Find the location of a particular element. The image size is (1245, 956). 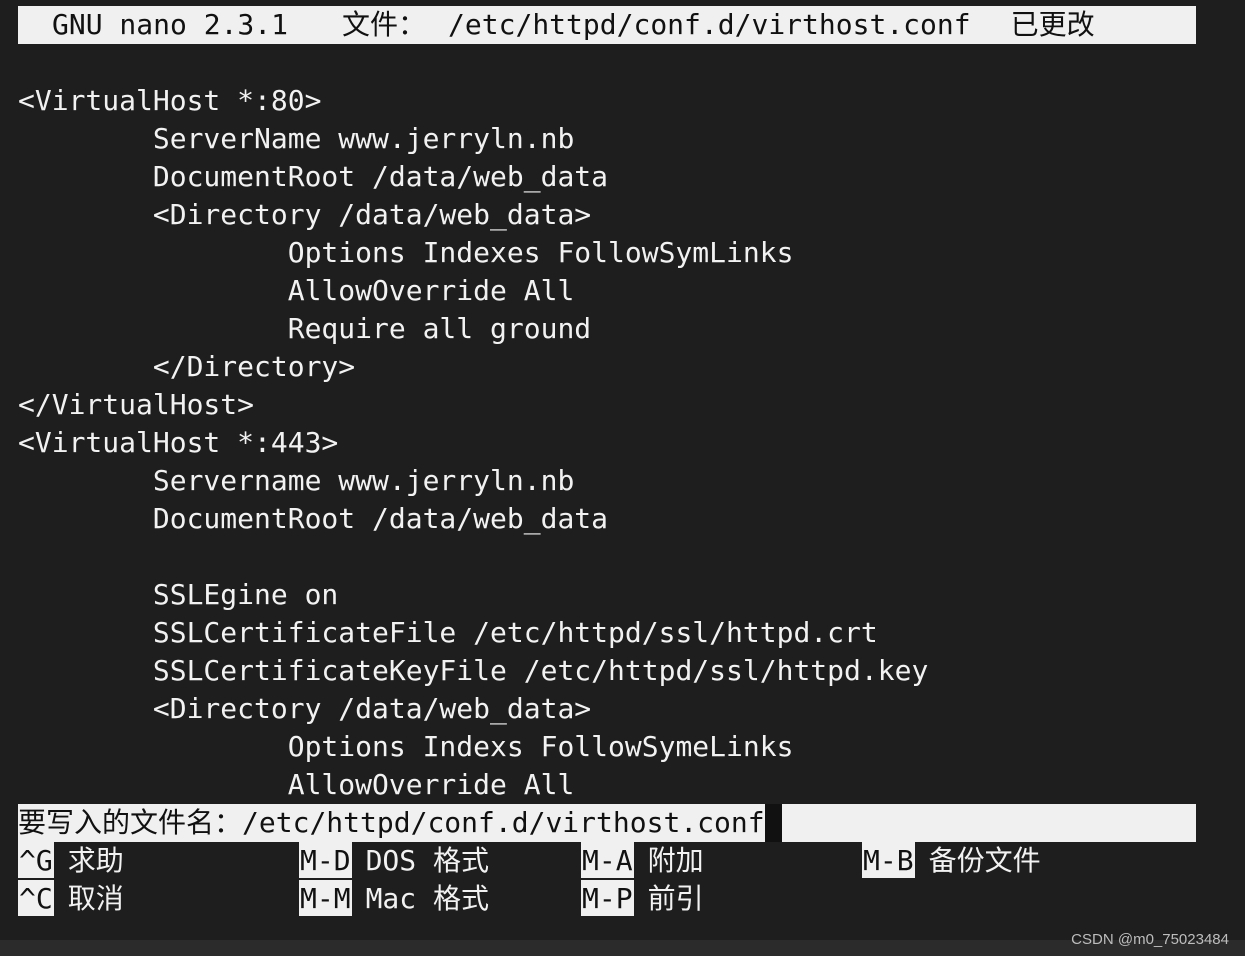

shortcut-label: 求助 is located at coordinates (95, 860).